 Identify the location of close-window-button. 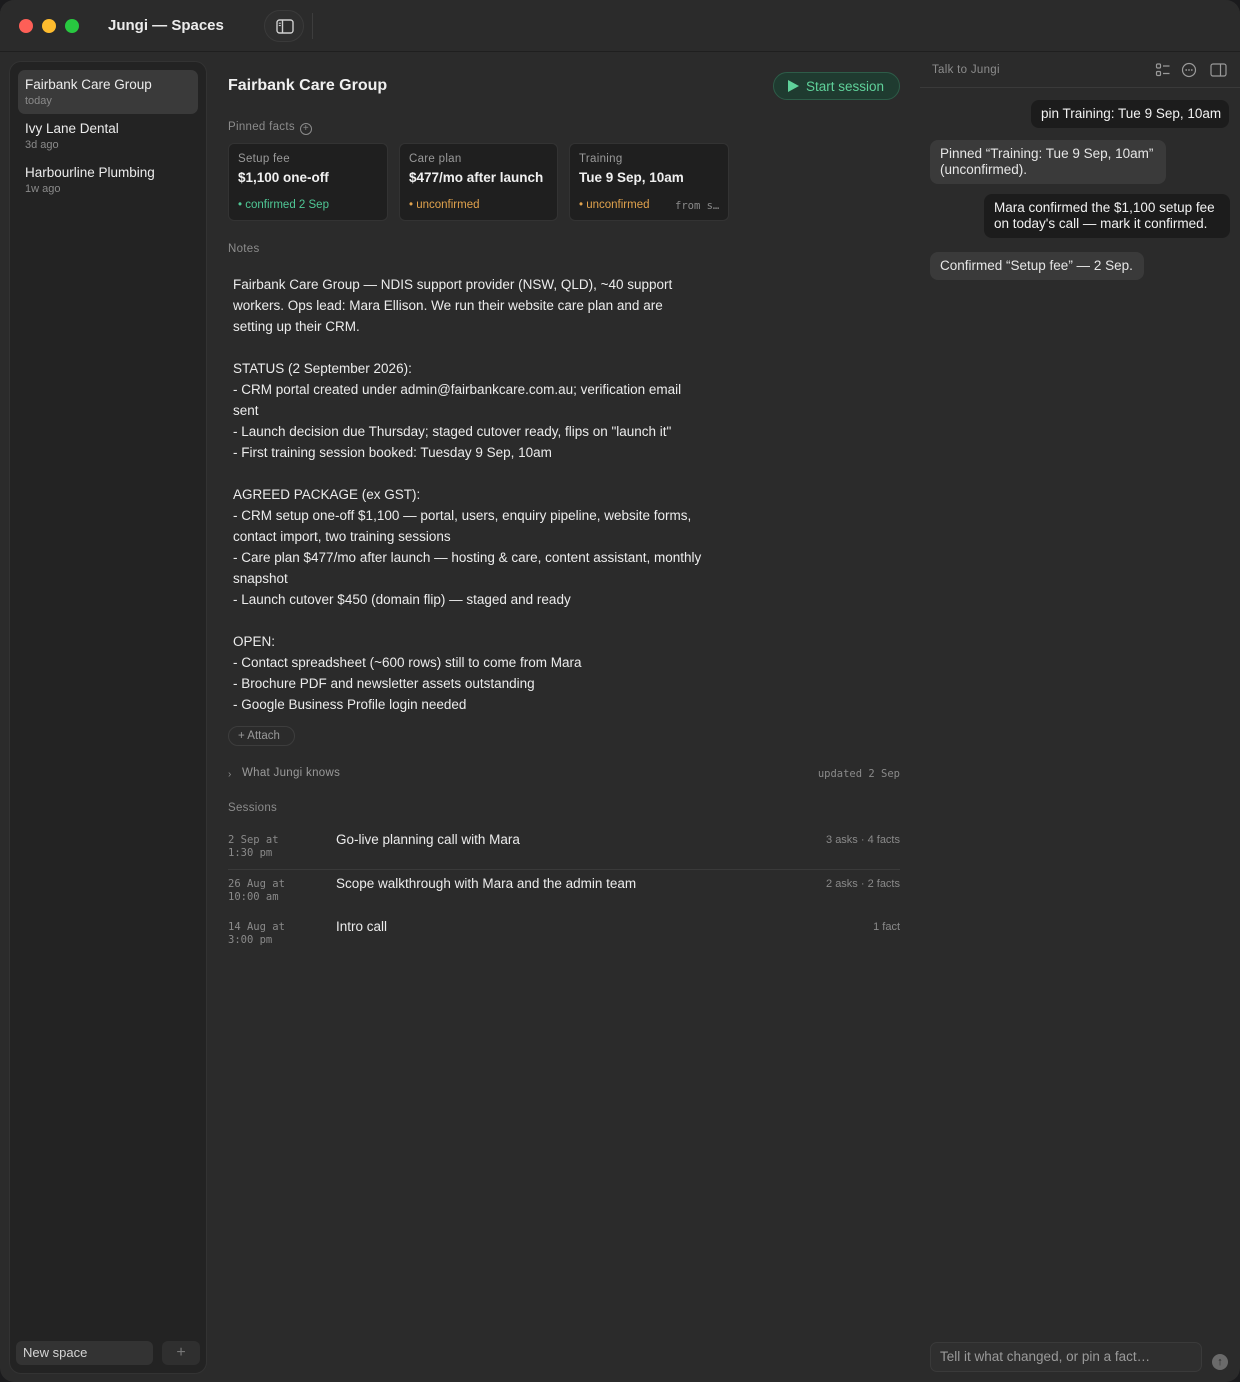
(26, 26).